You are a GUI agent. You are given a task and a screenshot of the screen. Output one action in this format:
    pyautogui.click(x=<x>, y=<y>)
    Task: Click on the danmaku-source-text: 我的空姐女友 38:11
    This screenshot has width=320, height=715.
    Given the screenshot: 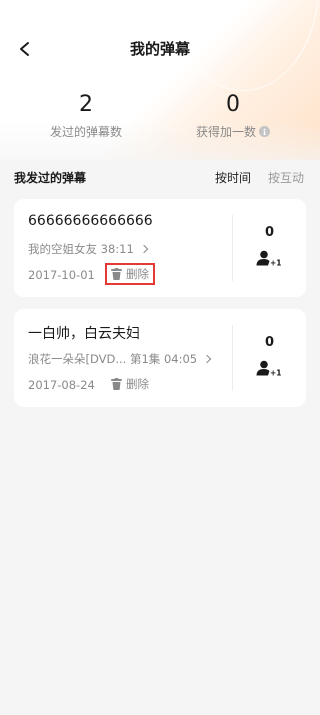 What is the action you would take?
    pyautogui.click(x=81, y=249)
    